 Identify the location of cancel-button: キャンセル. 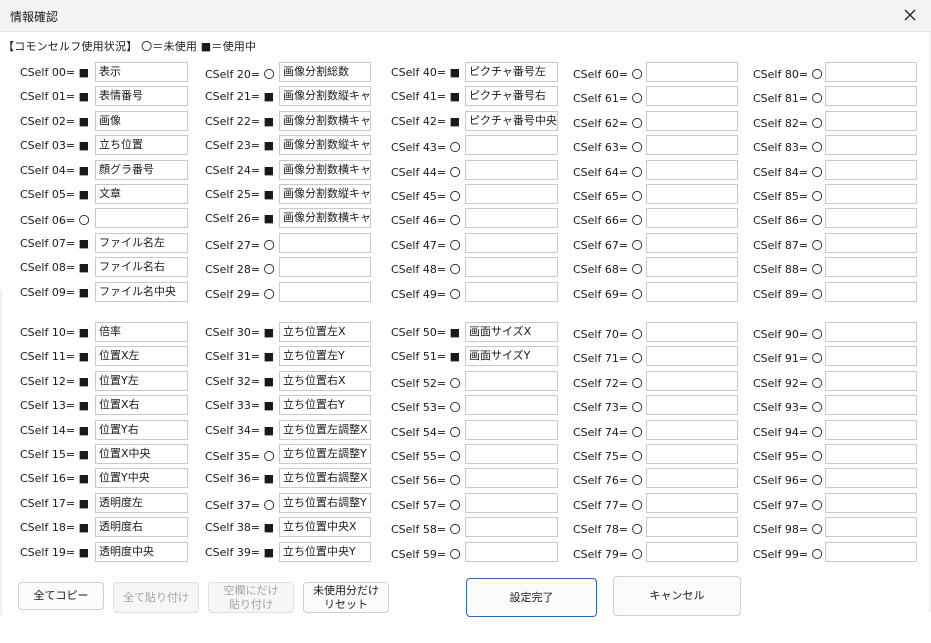
(677, 596).